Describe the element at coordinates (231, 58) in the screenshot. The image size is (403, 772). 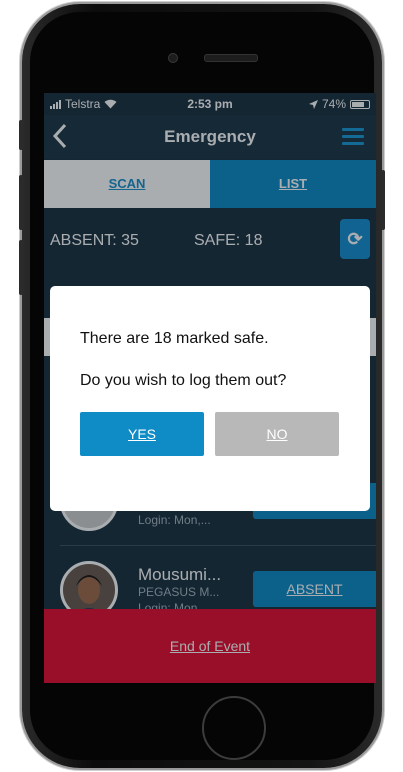
I see `speaker-grille` at that location.